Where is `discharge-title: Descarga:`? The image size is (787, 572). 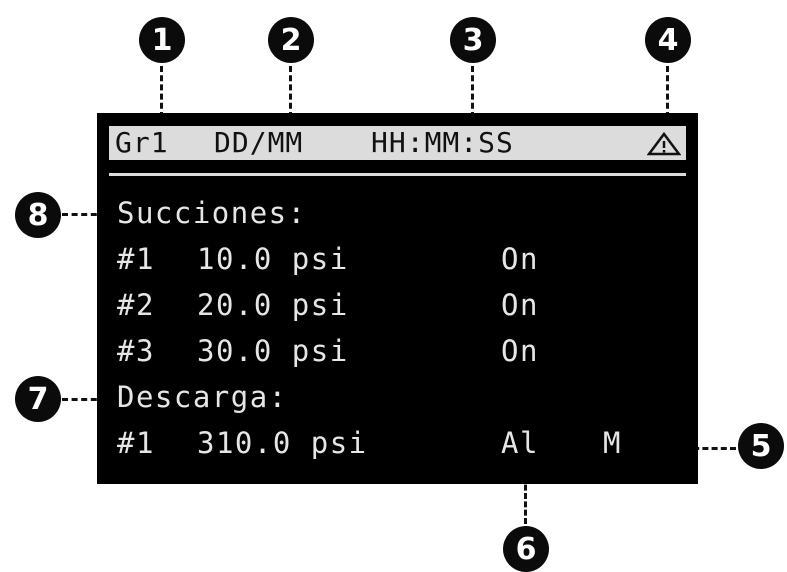 discharge-title: Descarga: is located at coordinates (202, 397).